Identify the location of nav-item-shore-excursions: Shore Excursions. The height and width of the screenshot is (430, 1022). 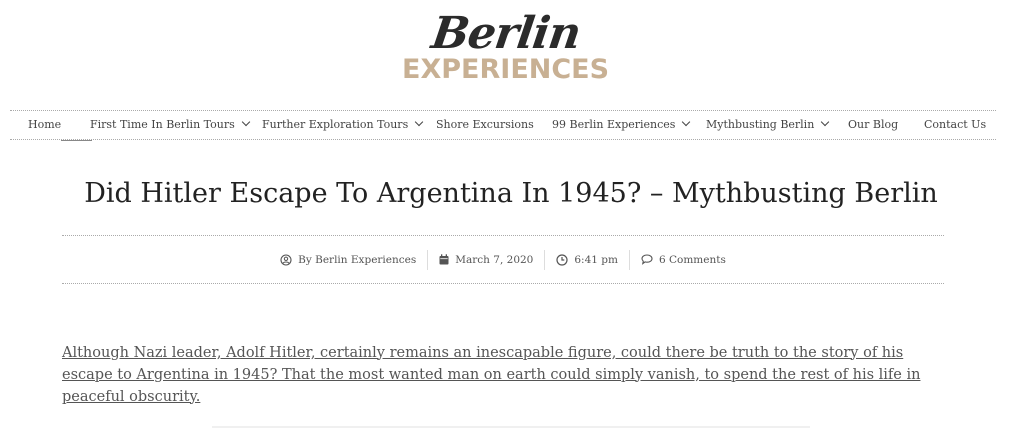
(485, 125).